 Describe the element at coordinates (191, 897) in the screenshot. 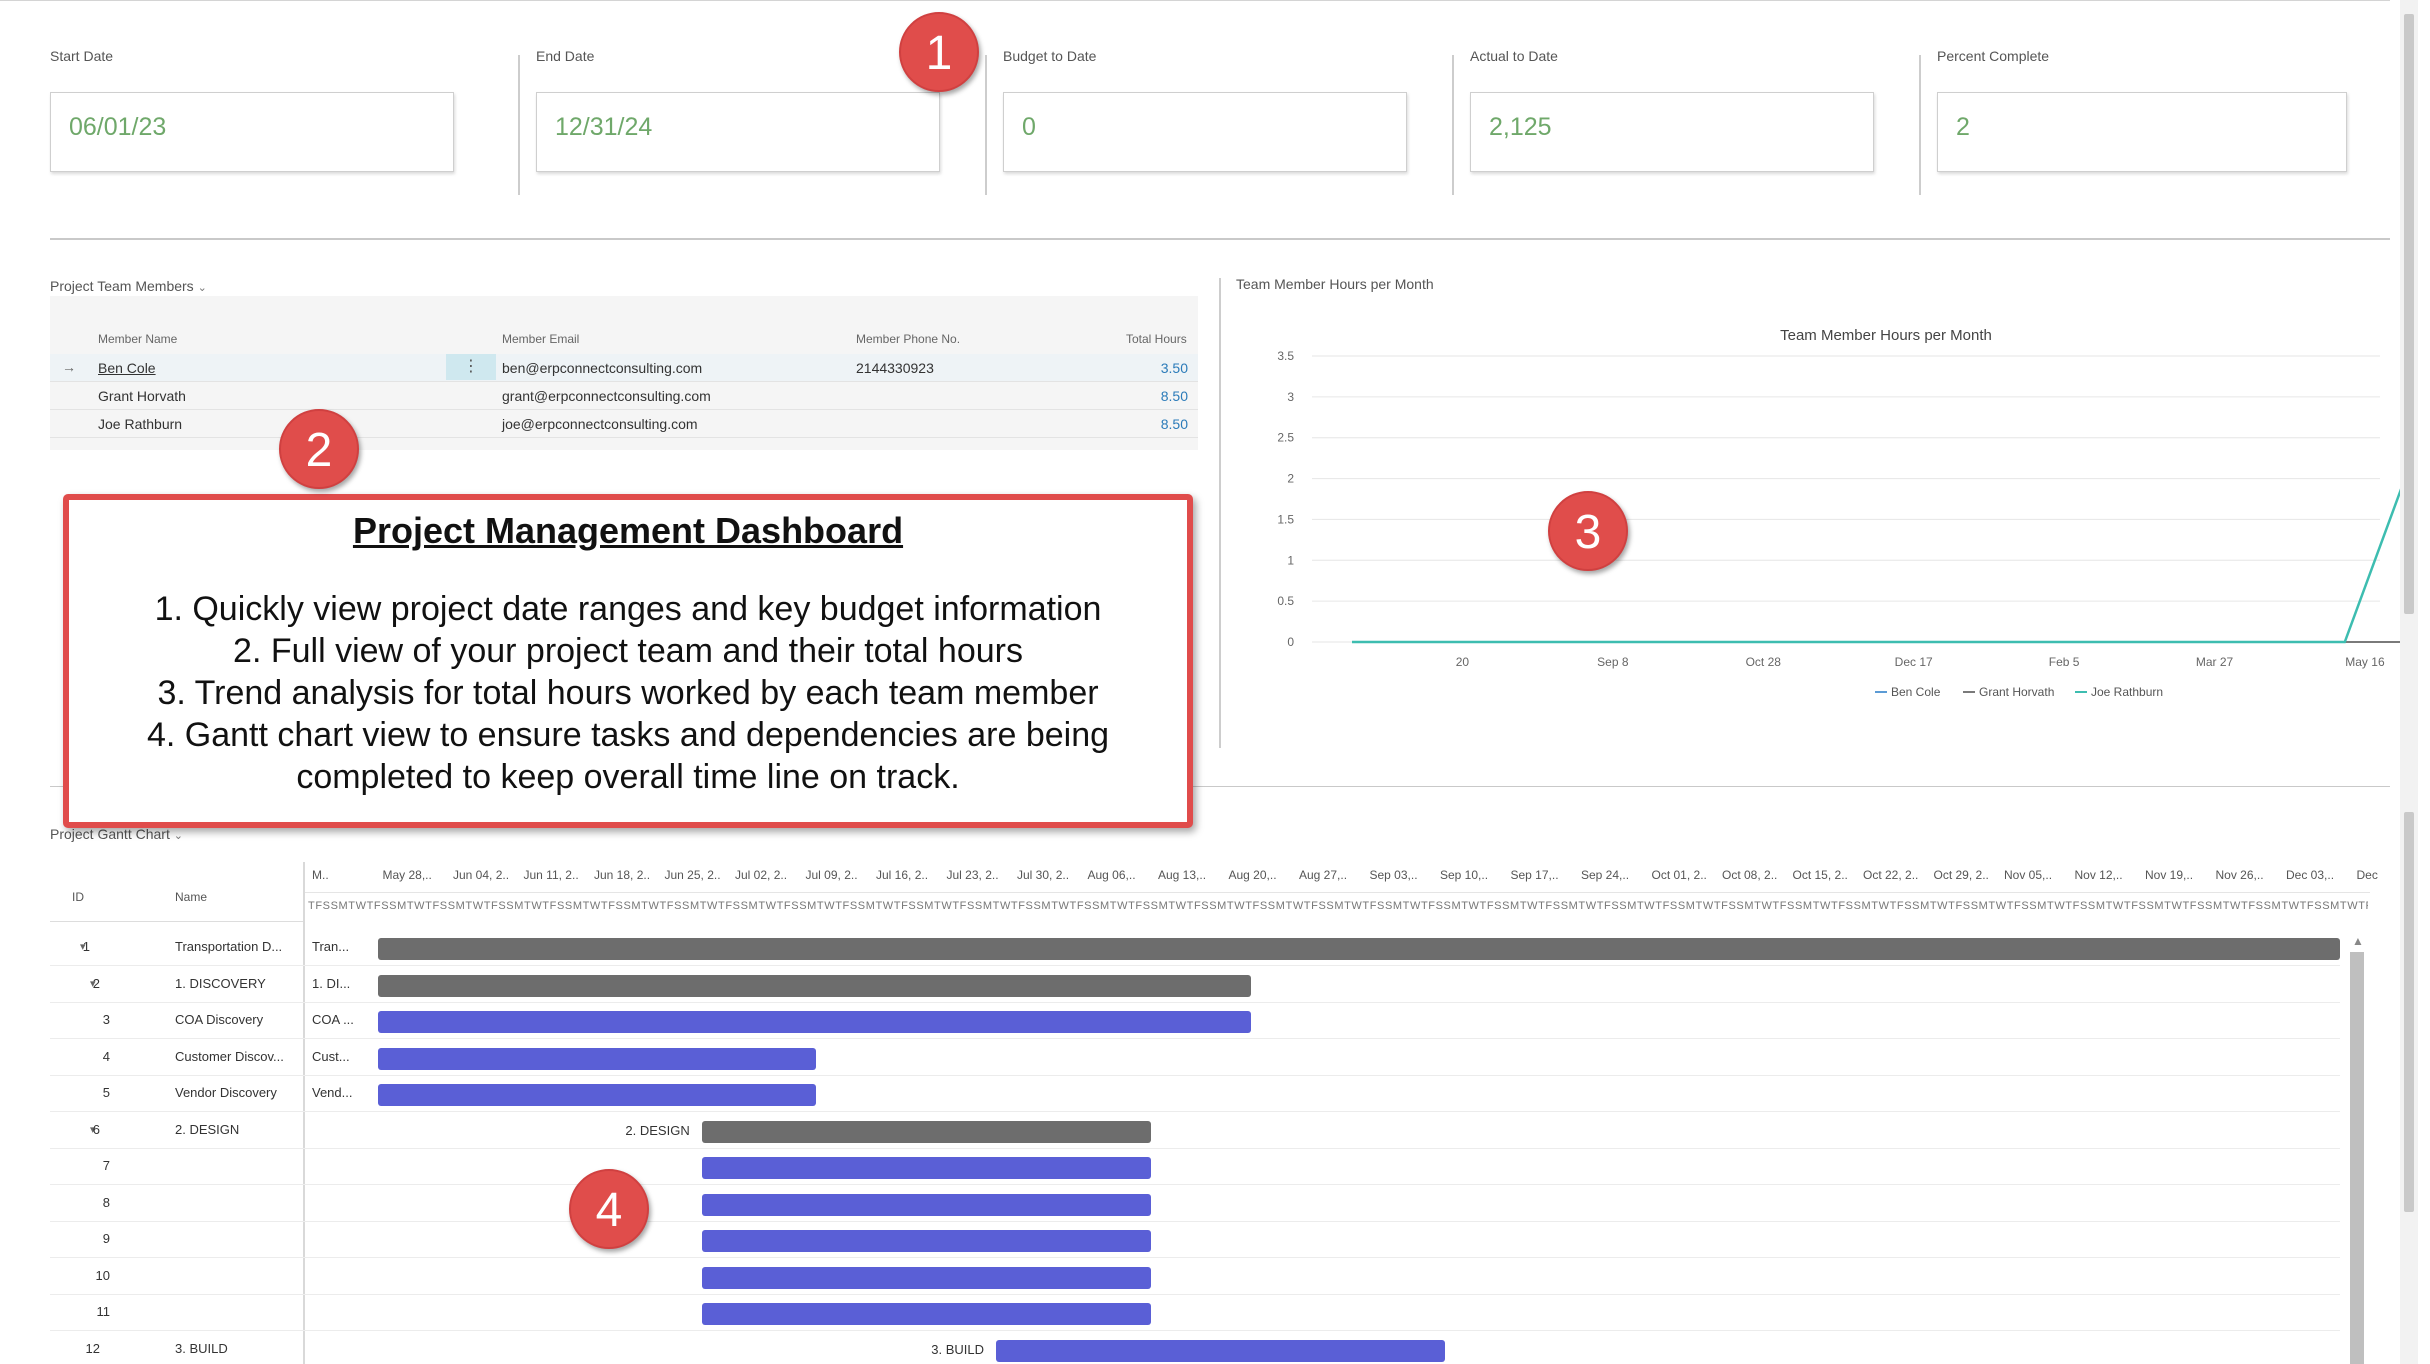

I see `gantt-name-header: Name` at that location.